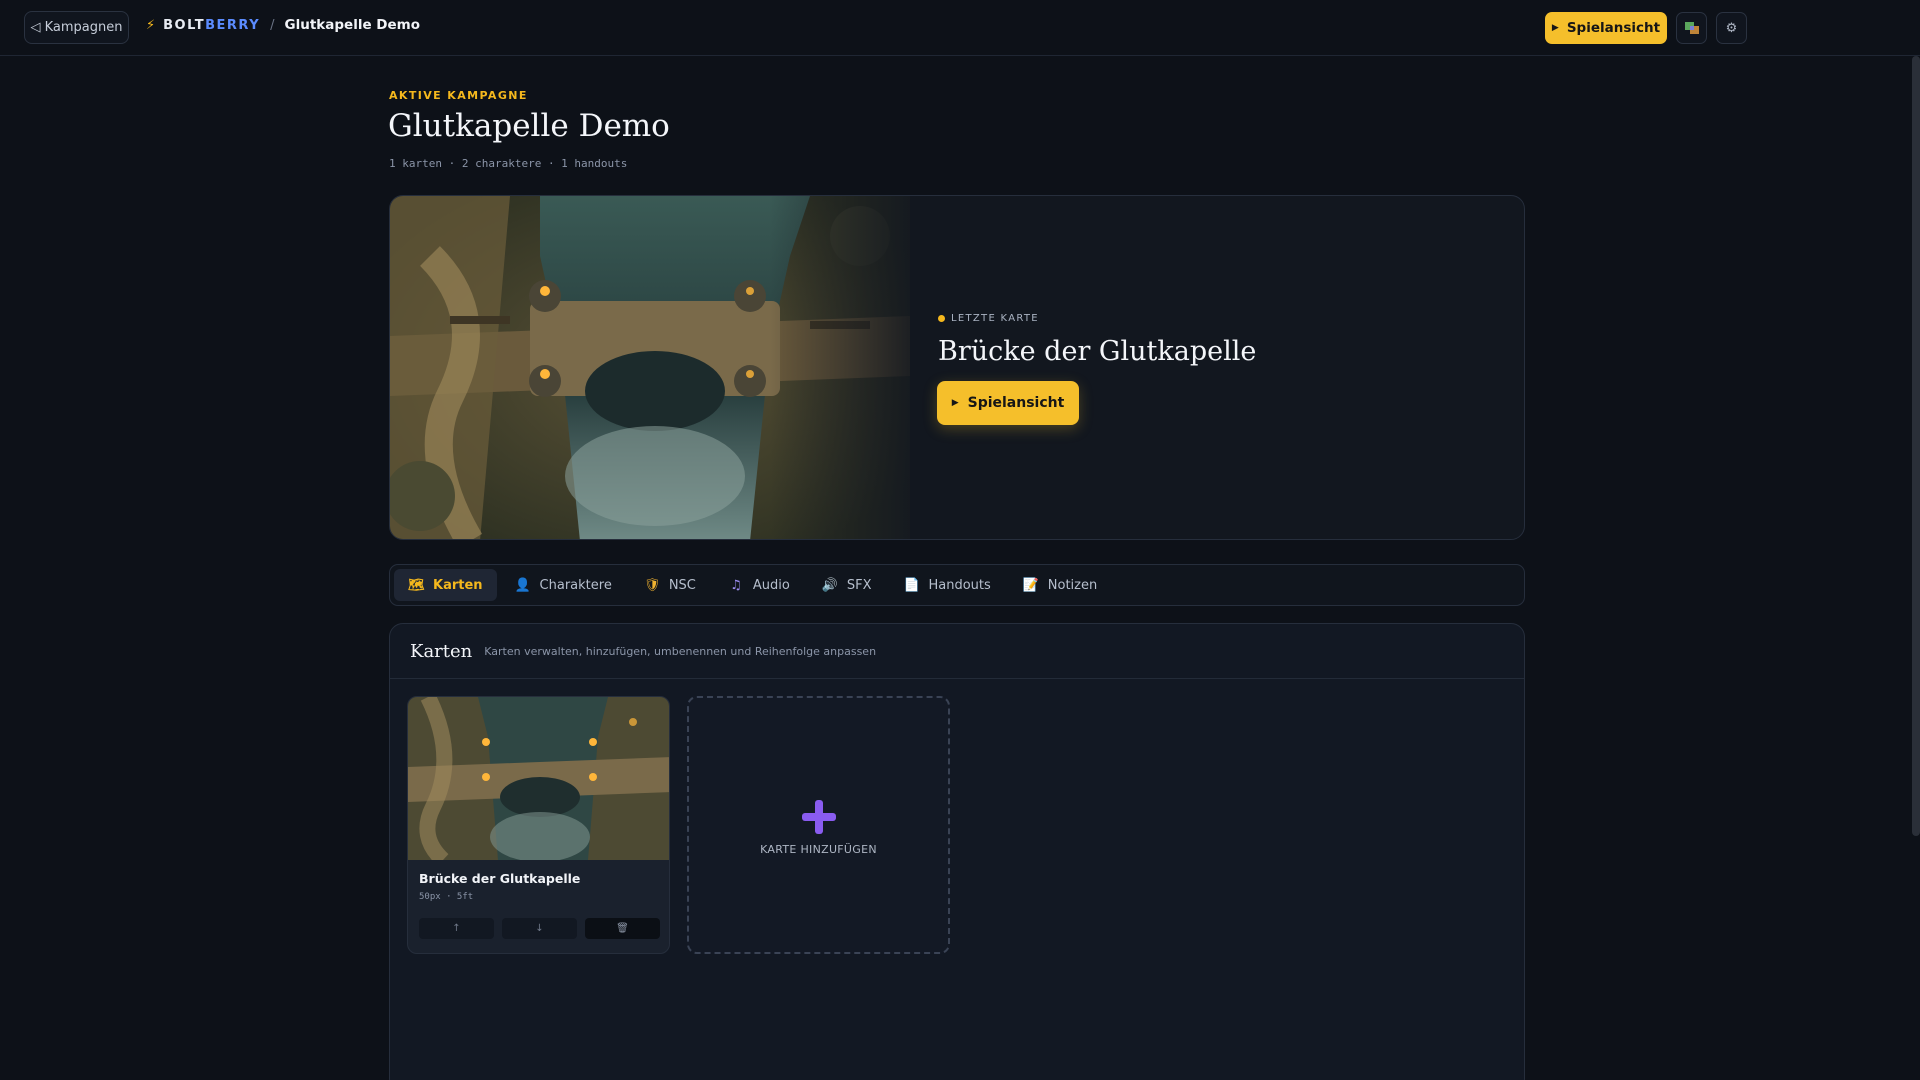  What do you see at coordinates (941, 318) in the screenshot?
I see `status-dot-icon` at bounding box center [941, 318].